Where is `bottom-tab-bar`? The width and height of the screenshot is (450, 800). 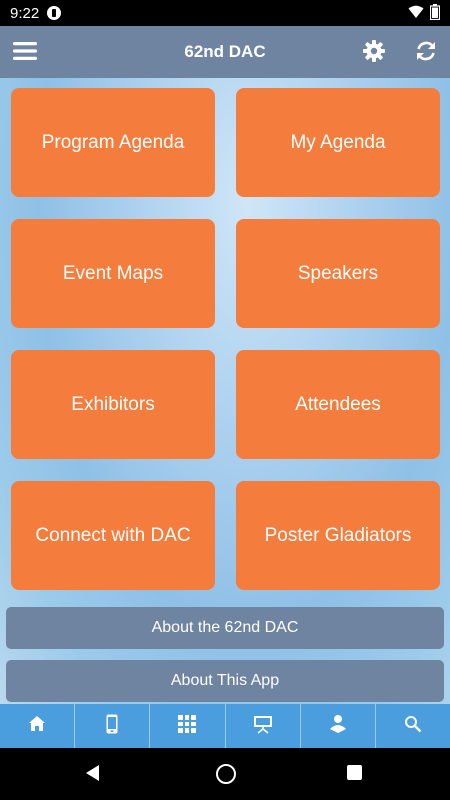
bottom-tab-bar is located at coordinates (225, 726).